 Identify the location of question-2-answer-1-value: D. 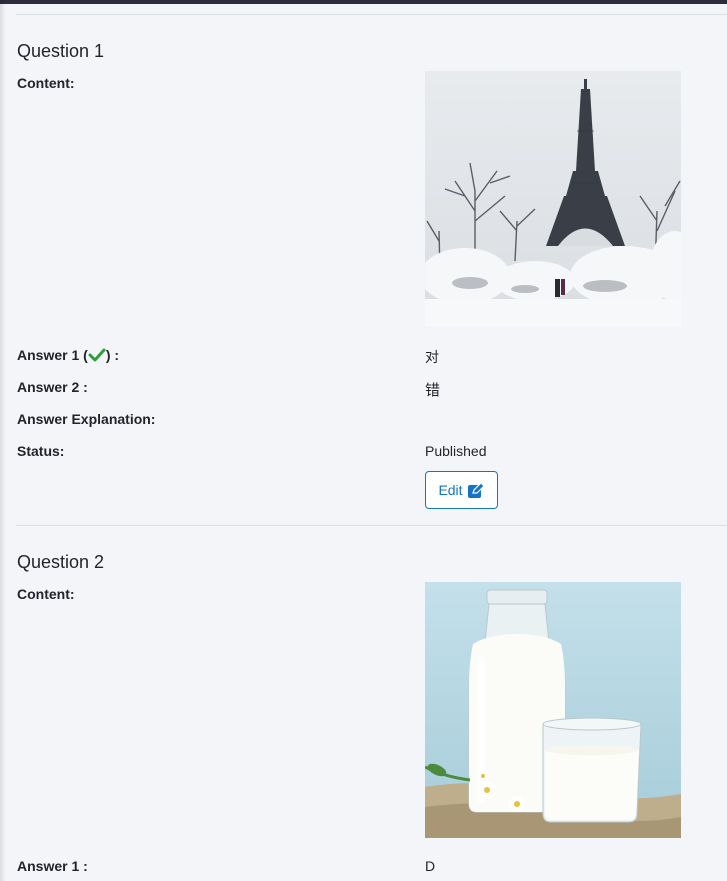
(430, 866).